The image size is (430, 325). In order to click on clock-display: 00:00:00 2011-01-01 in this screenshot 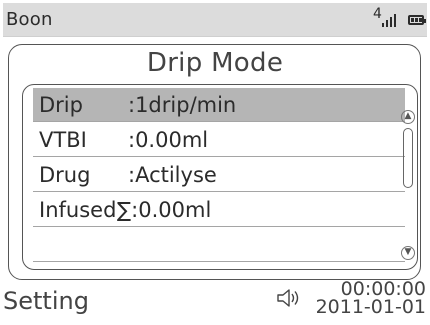, I will do `click(366, 299)`.